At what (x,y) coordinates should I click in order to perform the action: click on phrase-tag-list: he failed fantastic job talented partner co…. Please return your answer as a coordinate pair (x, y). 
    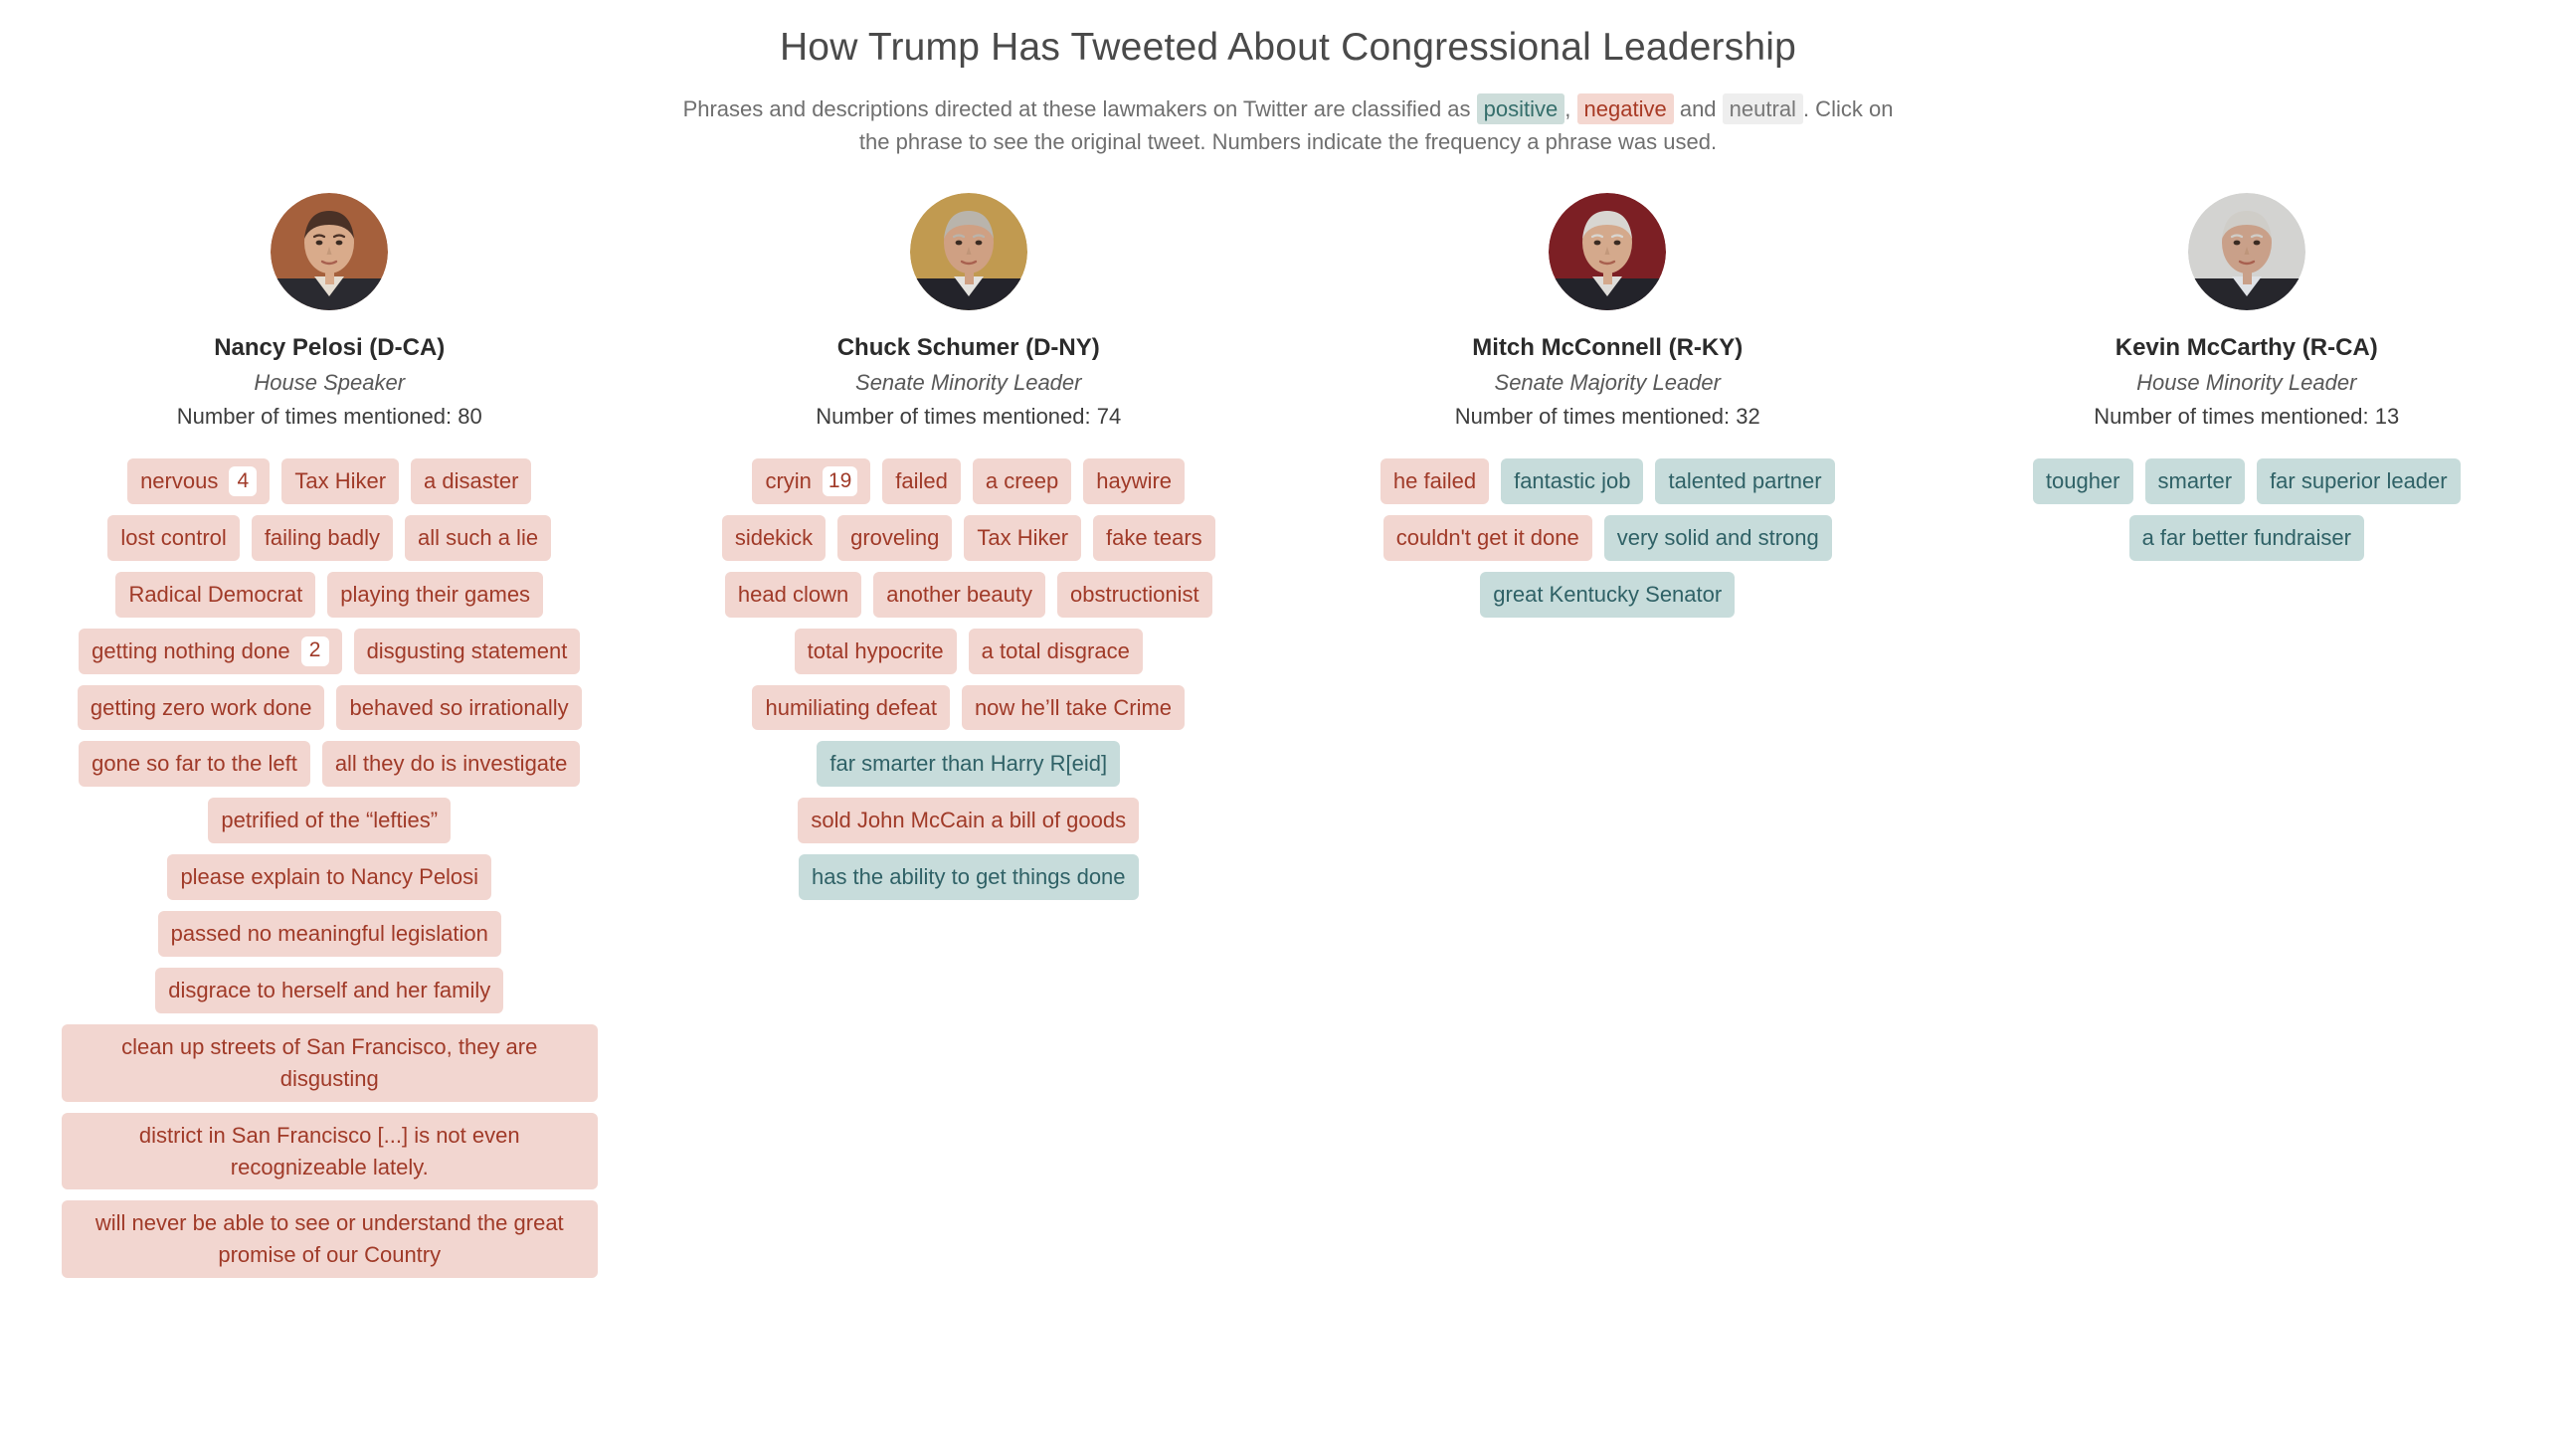
    Looking at the image, I should click on (1608, 538).